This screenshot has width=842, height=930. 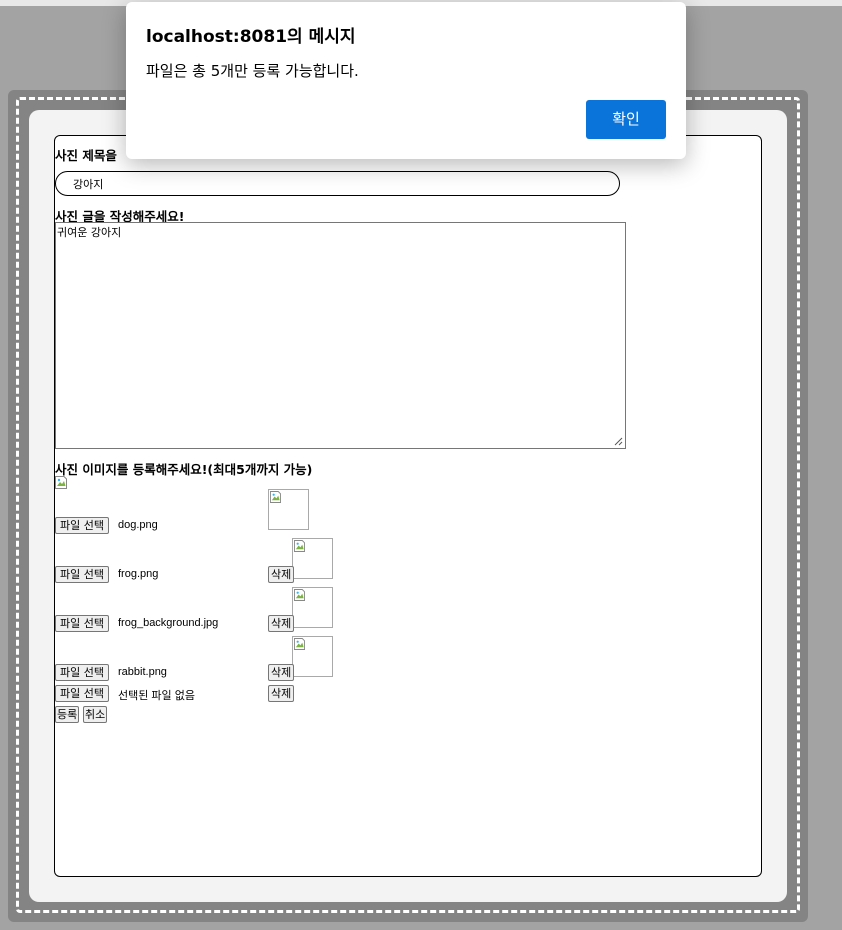 I want to click on file-name: dog.png, so click(x=138, y=525).